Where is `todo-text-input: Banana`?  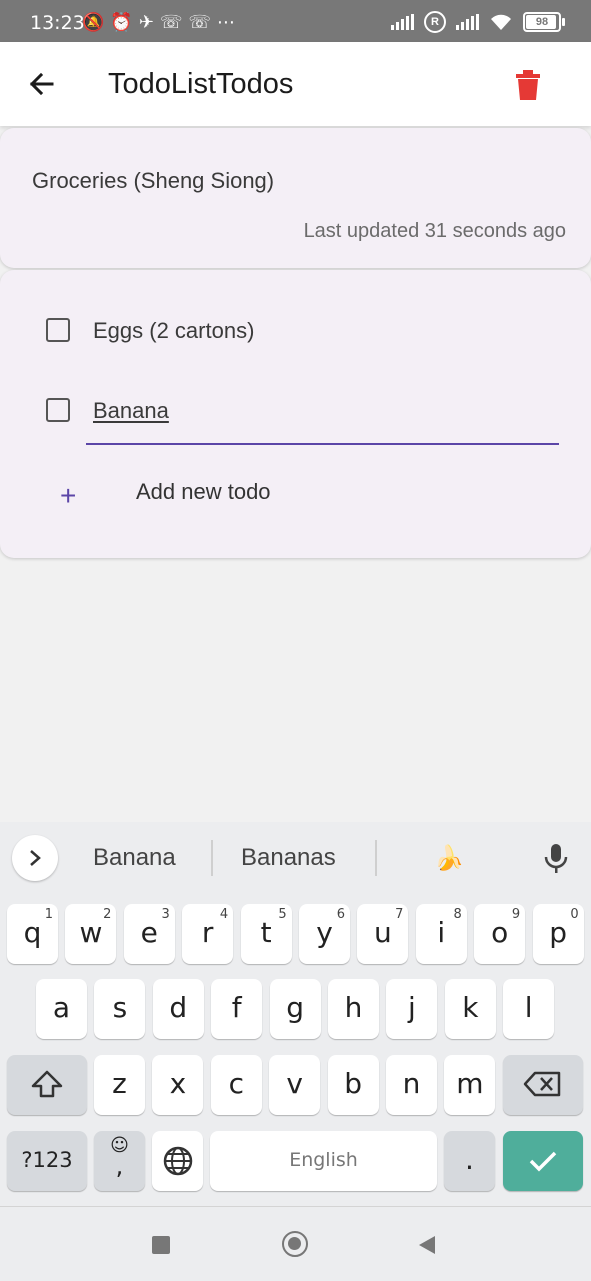
todo-text-input: Banana is located at coordinates (131, 411).